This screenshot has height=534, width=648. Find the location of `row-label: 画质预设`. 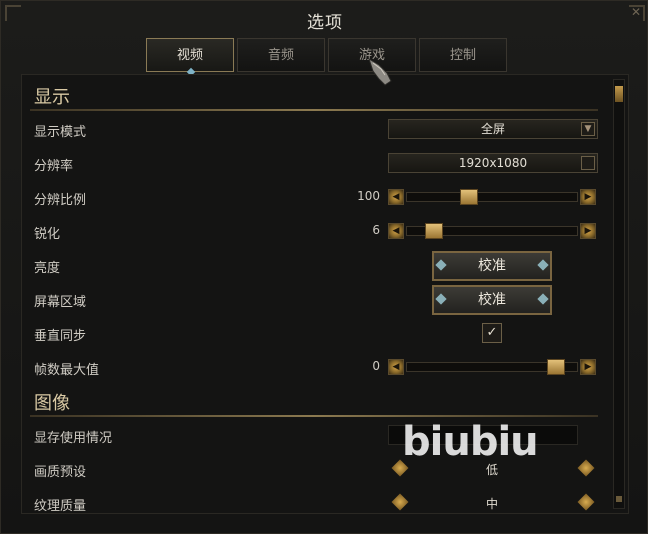

row-label: 画质预设 is located at coordinates (60, 472).